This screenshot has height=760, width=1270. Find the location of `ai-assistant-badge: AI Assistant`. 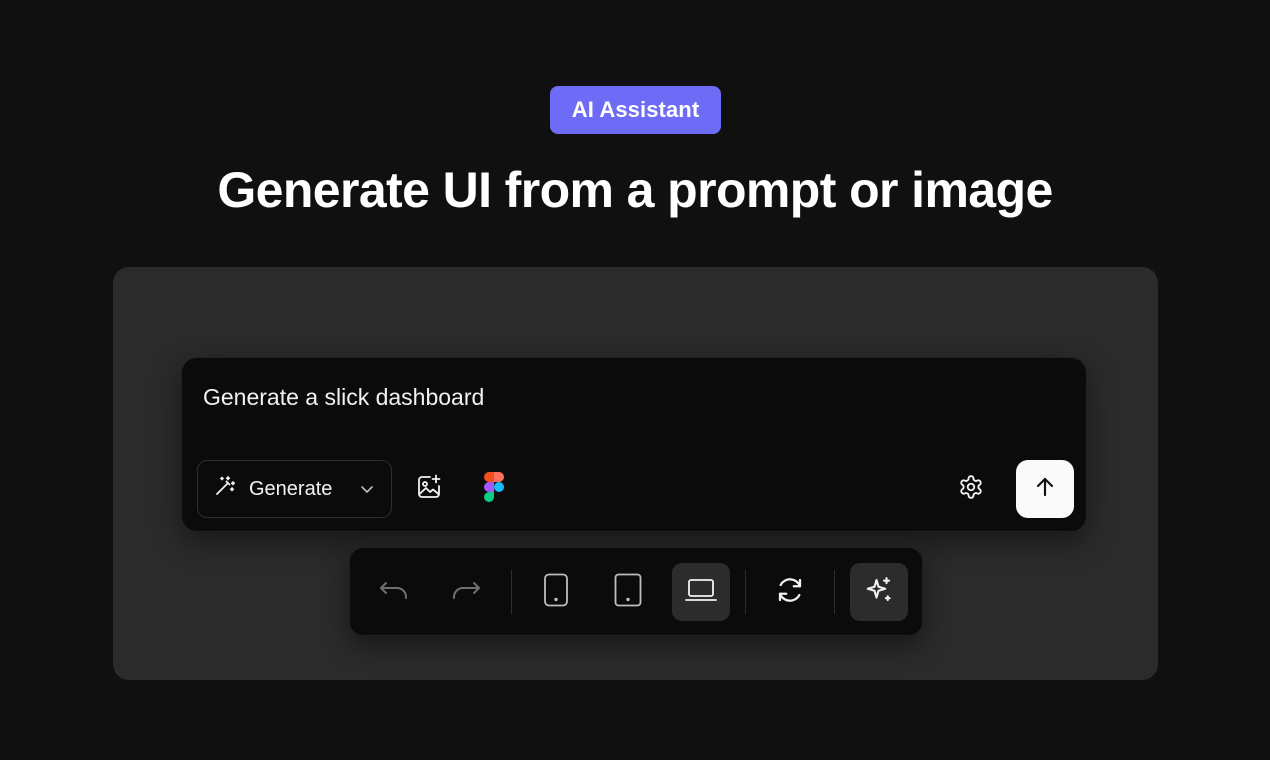

ai-assistant-badge: AI Assistant is located at coordinates (635, 110).